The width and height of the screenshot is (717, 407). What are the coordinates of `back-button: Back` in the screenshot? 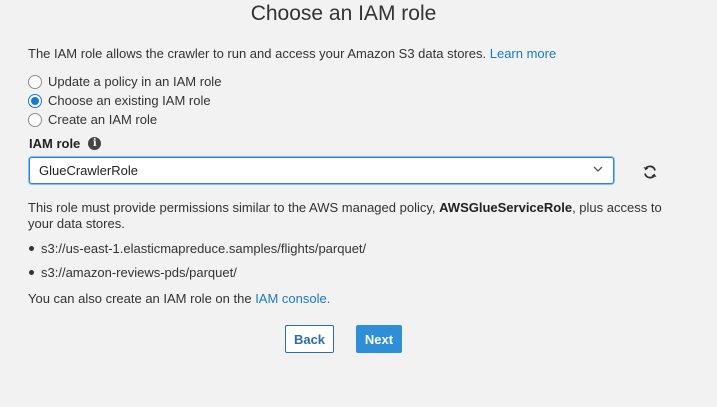 It's located at (309, 339).